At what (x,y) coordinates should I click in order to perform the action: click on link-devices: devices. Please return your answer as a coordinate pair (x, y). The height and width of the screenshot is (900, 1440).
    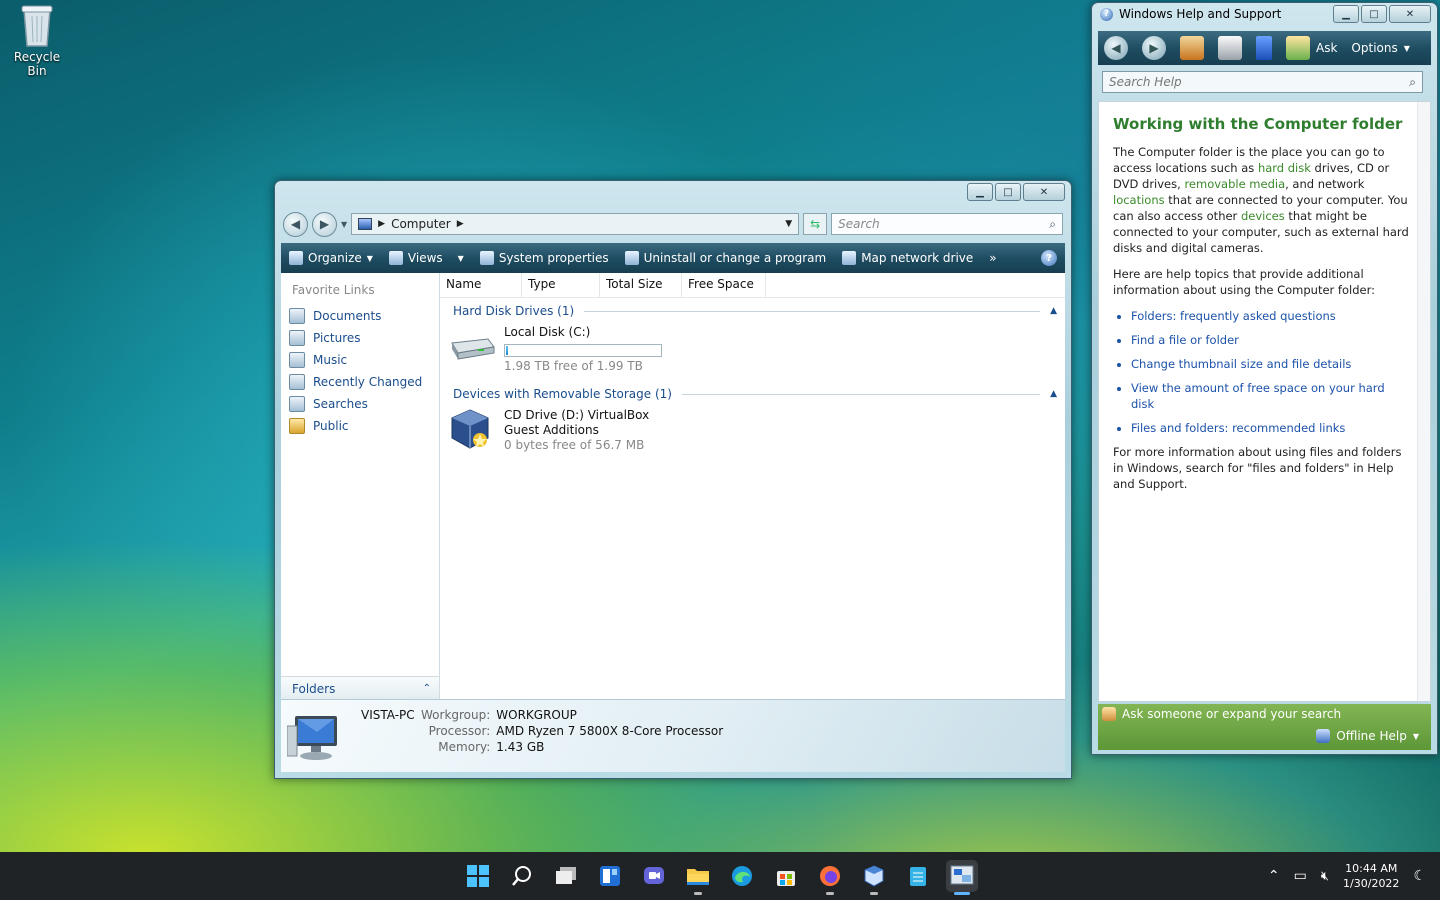
    Looking at the image, I should click on (1263, 216).